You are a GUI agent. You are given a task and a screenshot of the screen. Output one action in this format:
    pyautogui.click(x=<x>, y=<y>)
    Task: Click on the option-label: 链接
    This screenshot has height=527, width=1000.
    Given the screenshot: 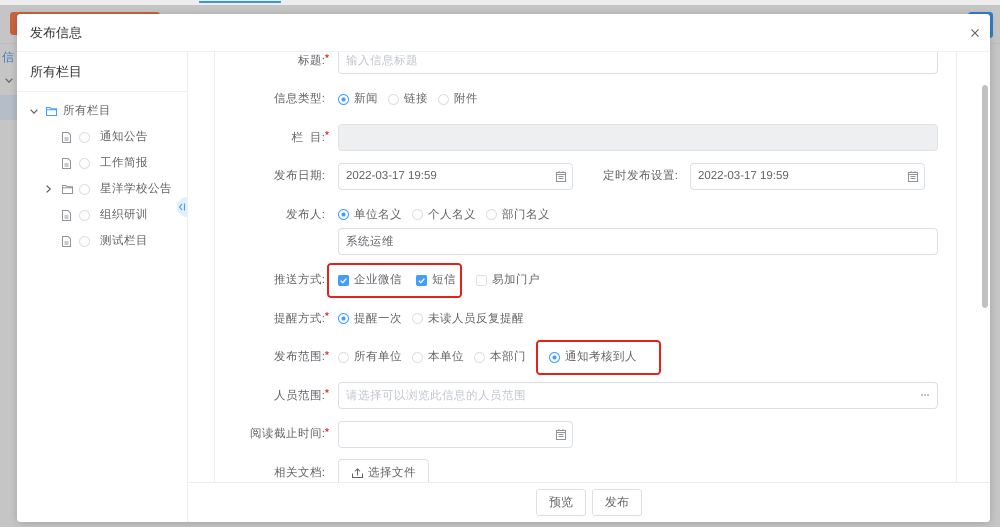 What is the action you would take?
    pyautogui.click(x=416, y=99)
    